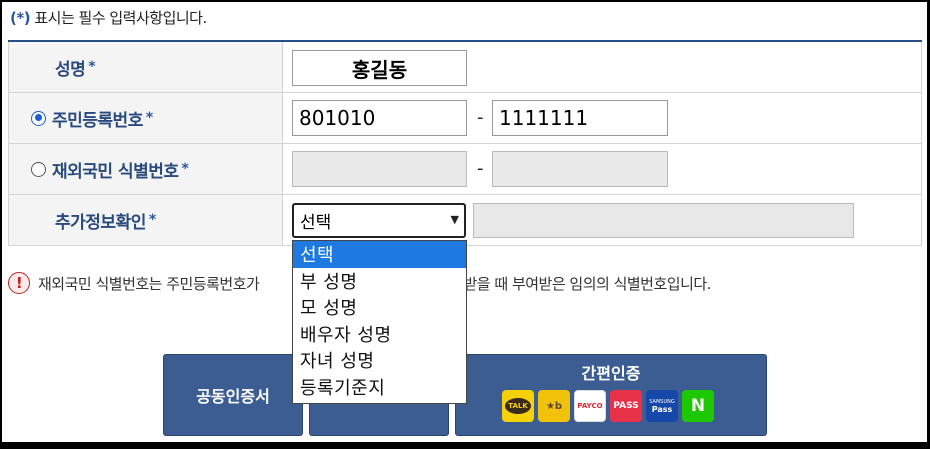  What do you see at coordinates (626, 406) in the screenshot?
I see `pass-icon: PASS` at bounding box center [626, 406].